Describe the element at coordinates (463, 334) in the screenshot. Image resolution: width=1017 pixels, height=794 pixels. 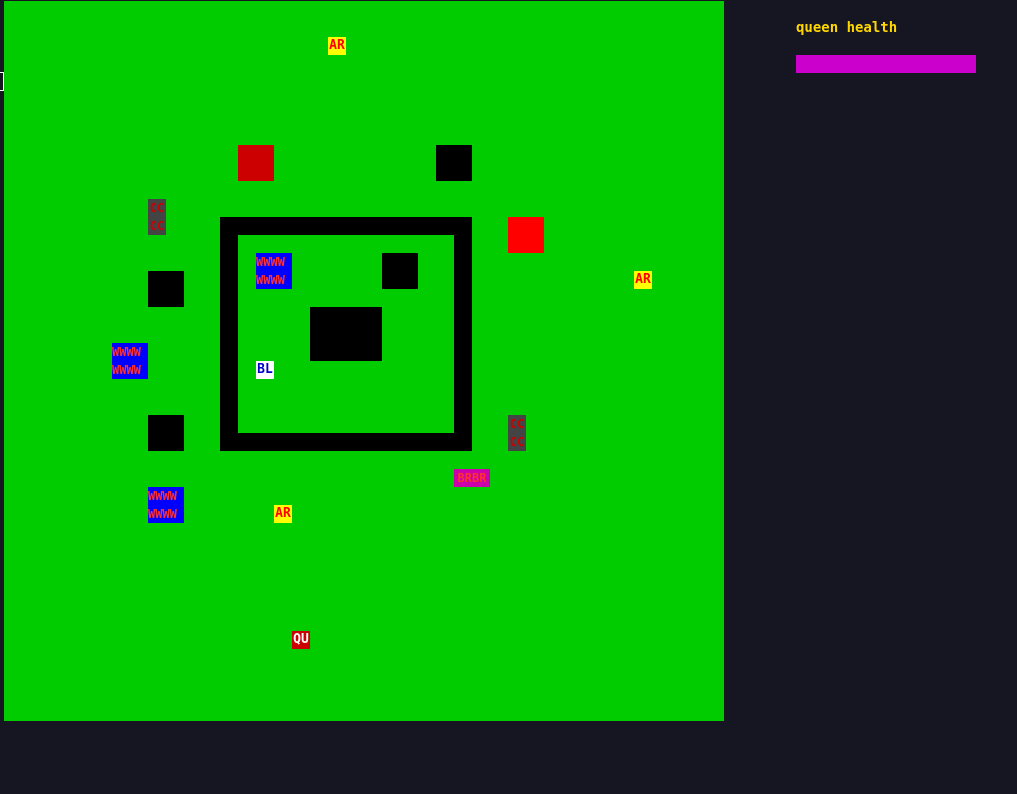
I see `enclosure-wall-right` at that location.